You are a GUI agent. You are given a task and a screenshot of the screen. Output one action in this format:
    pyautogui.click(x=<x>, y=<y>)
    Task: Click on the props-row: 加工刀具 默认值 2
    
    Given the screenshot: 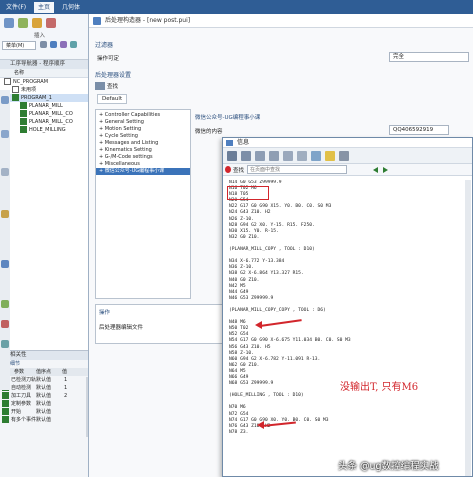 What is the action you would take?
    pyautogui.click(x=46, y=396)
    